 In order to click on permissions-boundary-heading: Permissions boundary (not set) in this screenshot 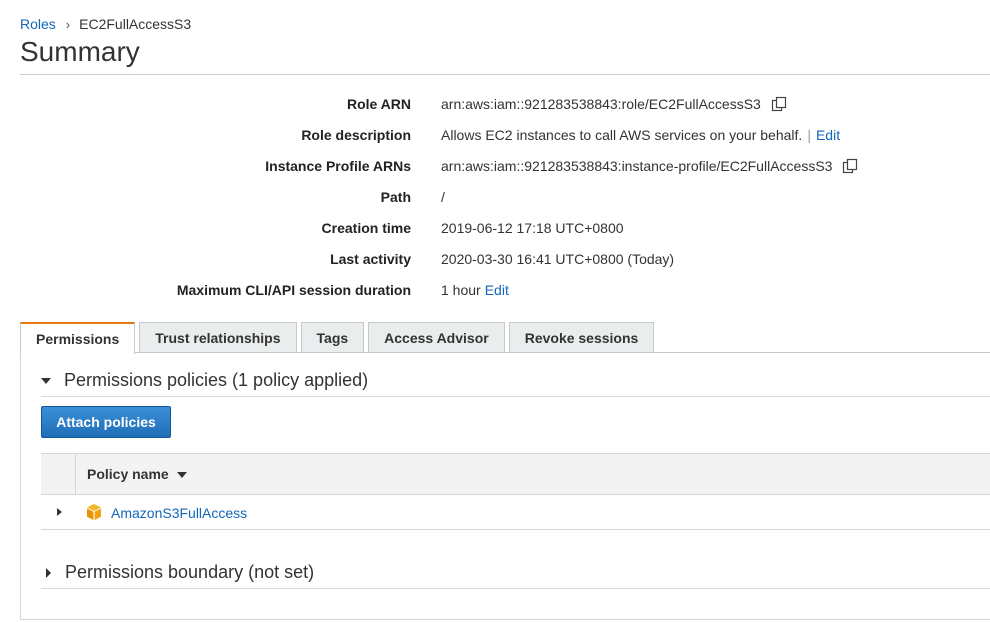, I will do `click(190, 572)`.